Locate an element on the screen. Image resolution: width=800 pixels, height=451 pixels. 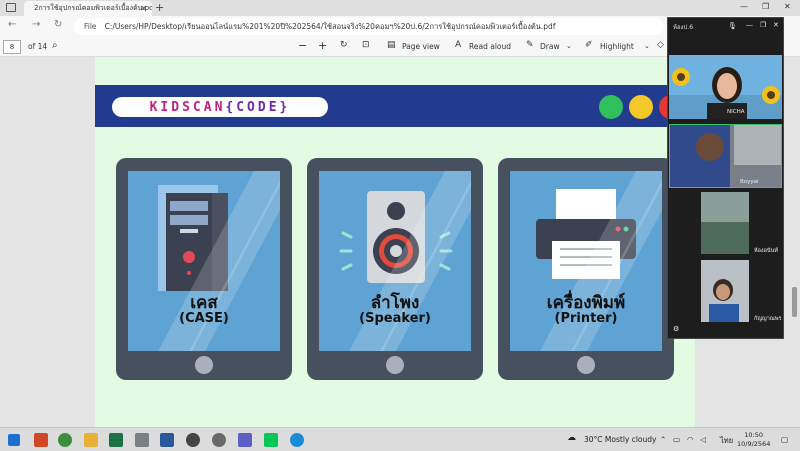
draw-icon: ✎ is located at coordinates (530, 45).